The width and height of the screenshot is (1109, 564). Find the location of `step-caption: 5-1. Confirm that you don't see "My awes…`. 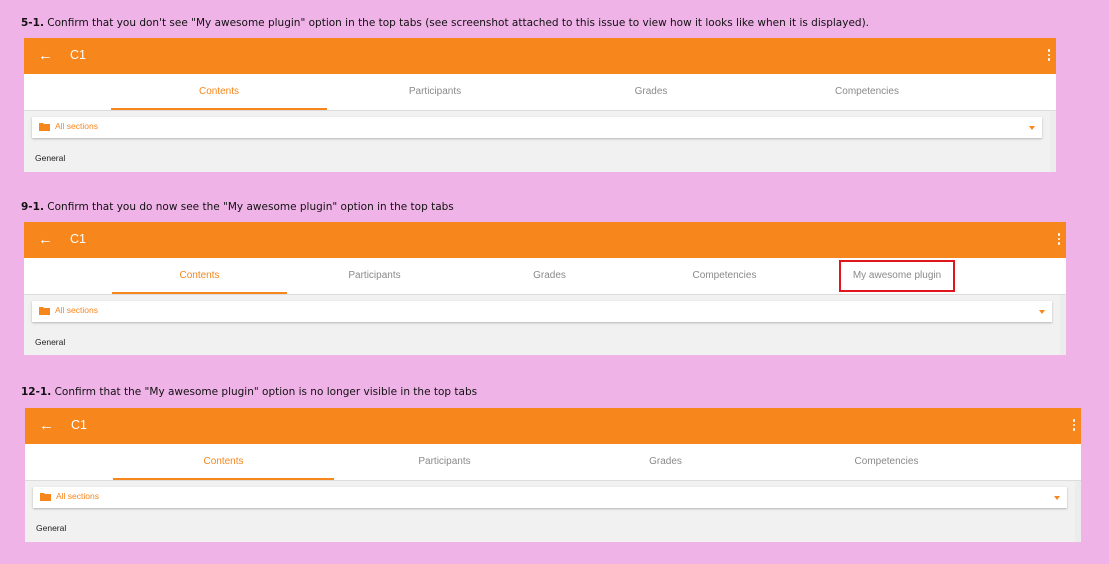

step-caption: 5-1. Confirm that you don't see "My awes… is located at coordinates (445, 23).